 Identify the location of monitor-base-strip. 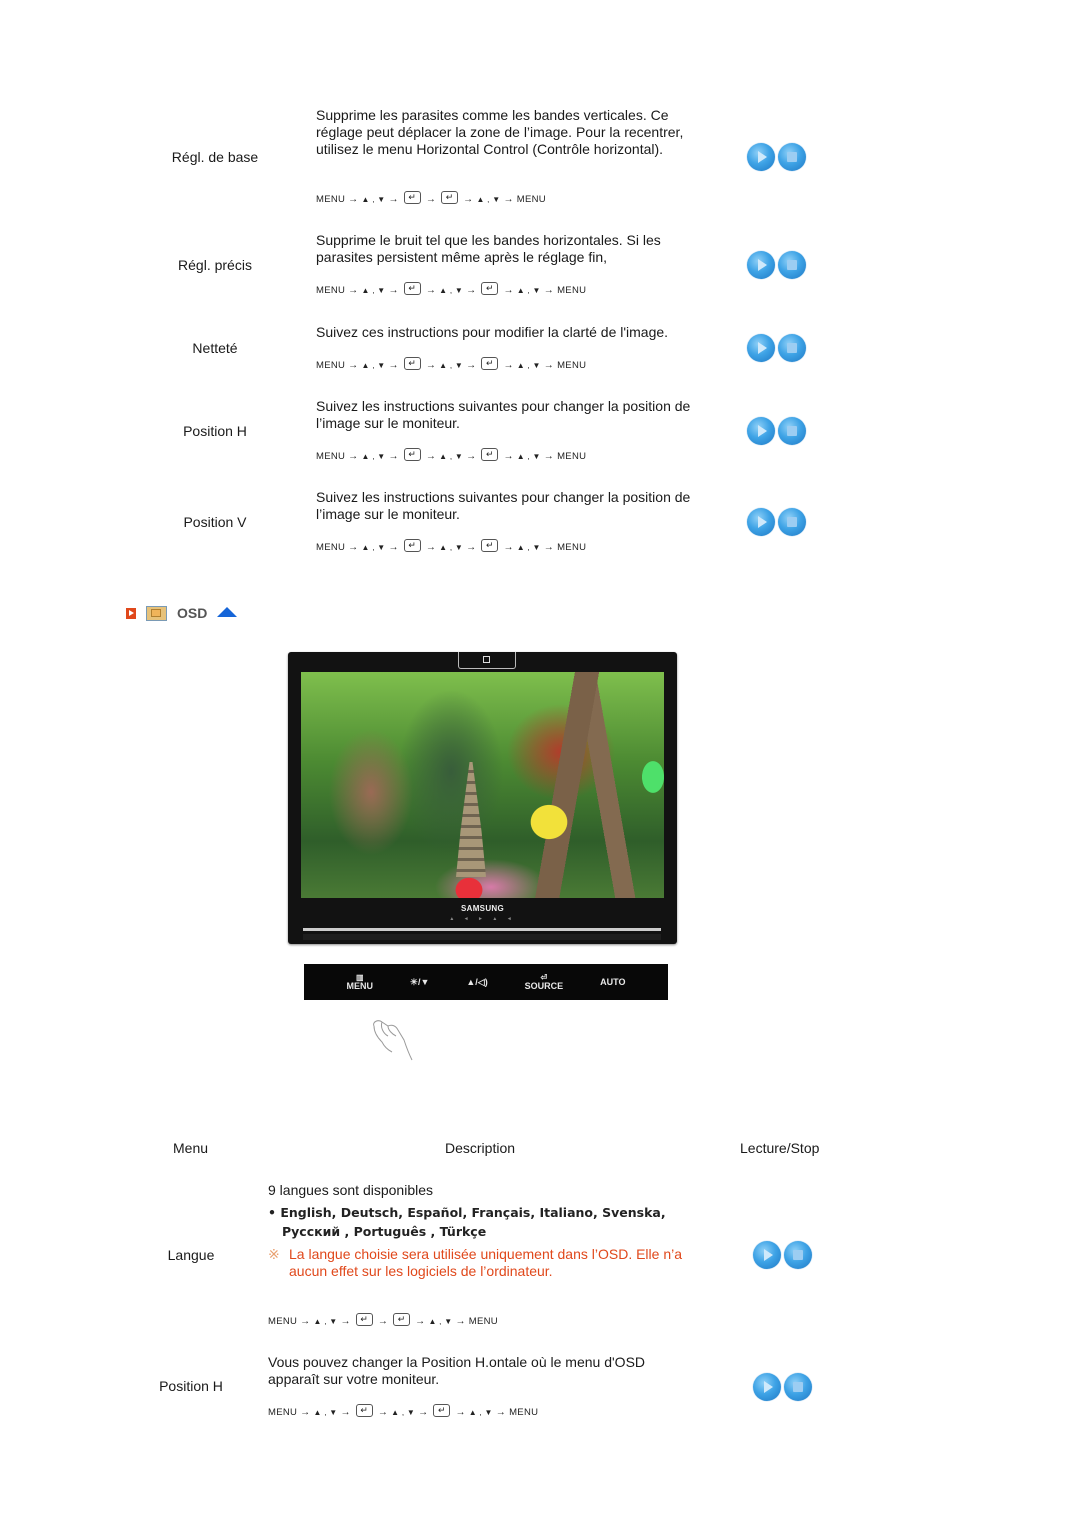
(482, 937).